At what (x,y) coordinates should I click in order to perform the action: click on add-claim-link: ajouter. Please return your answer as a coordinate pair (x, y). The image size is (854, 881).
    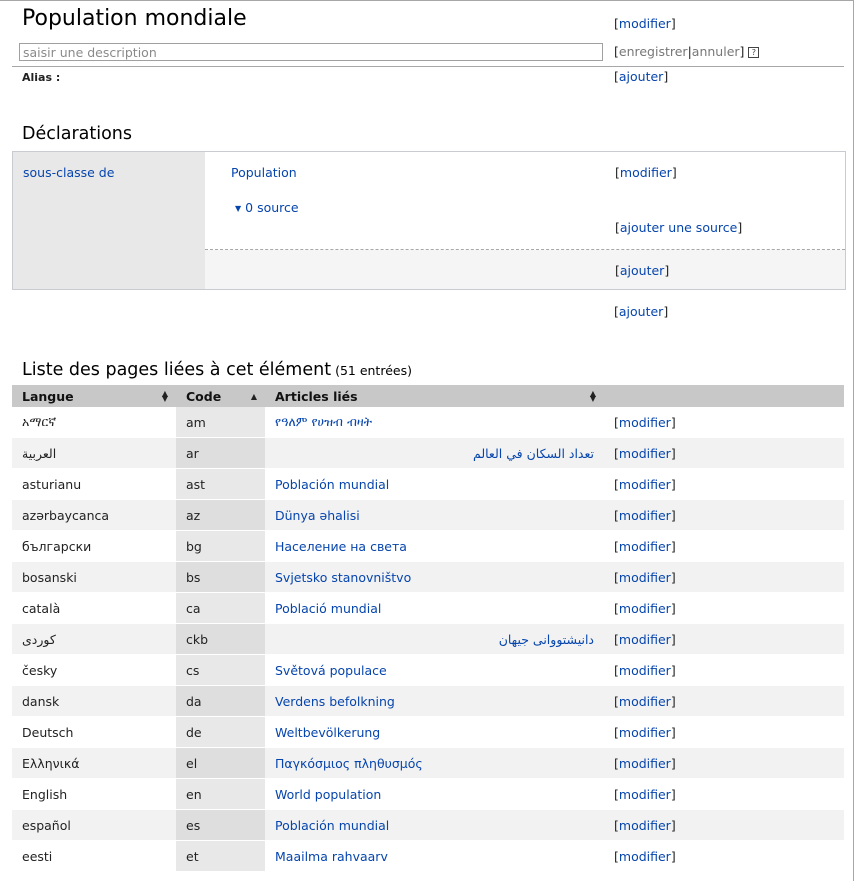
    Looking at the image, I should click on (641, 311).